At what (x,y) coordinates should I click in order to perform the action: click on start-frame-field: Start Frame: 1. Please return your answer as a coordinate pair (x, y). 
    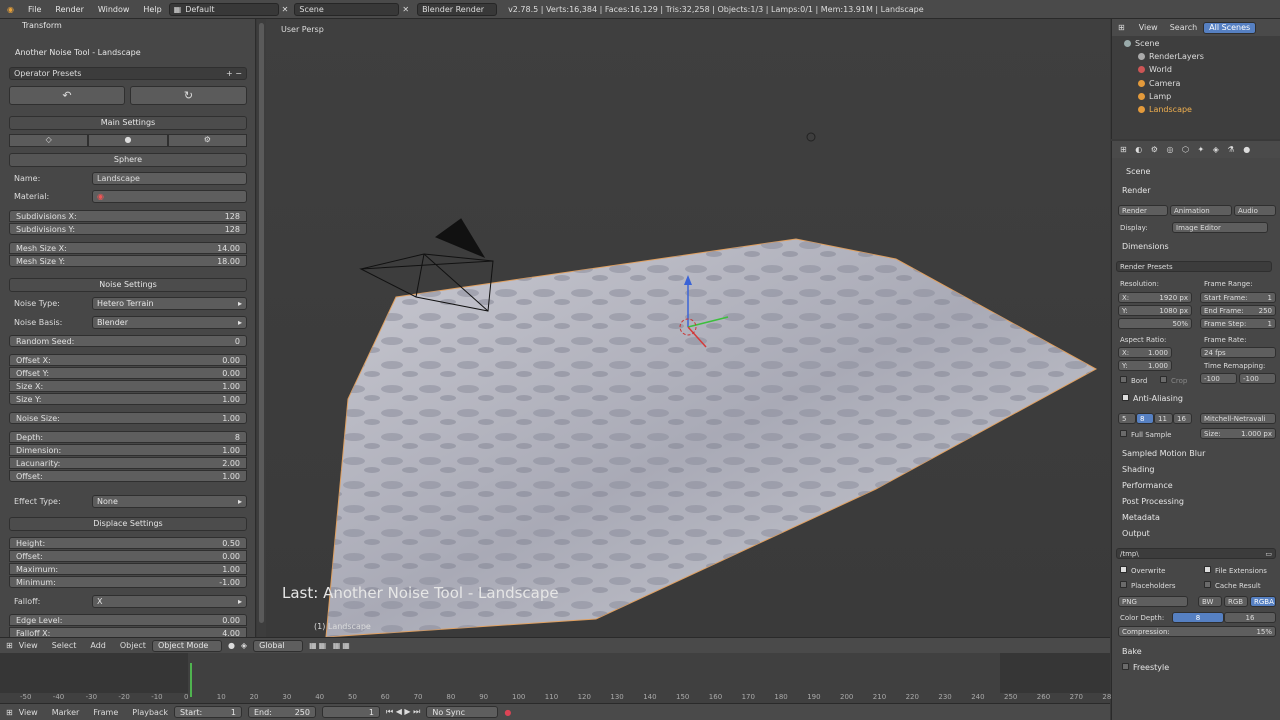
    Looking at the image, I should click on (1238, 297).